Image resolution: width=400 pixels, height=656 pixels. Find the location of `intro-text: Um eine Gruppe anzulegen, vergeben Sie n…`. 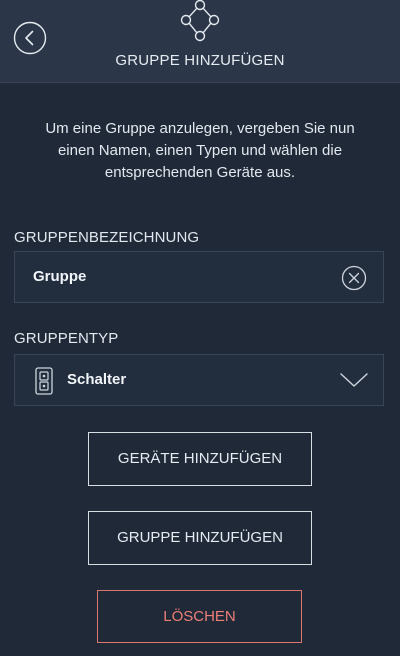

intro-text: Um eine Gruppe anzulegen, vergeben Sie n… is located at coordinates (200, 150).